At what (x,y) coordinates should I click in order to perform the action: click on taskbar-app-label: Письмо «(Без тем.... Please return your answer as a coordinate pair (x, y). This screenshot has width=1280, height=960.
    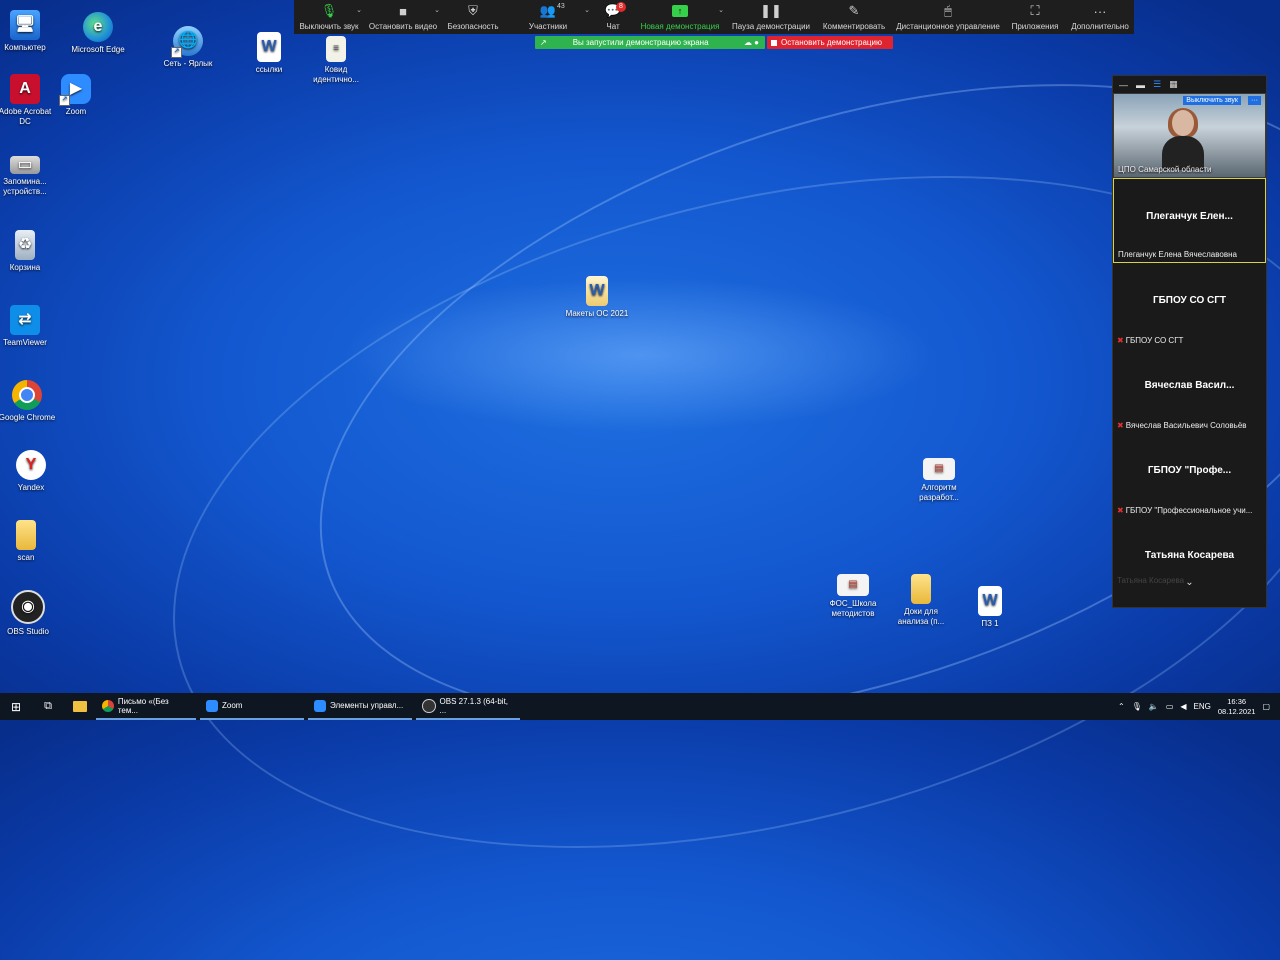
    Looking at the image, I should click on (143, 705).